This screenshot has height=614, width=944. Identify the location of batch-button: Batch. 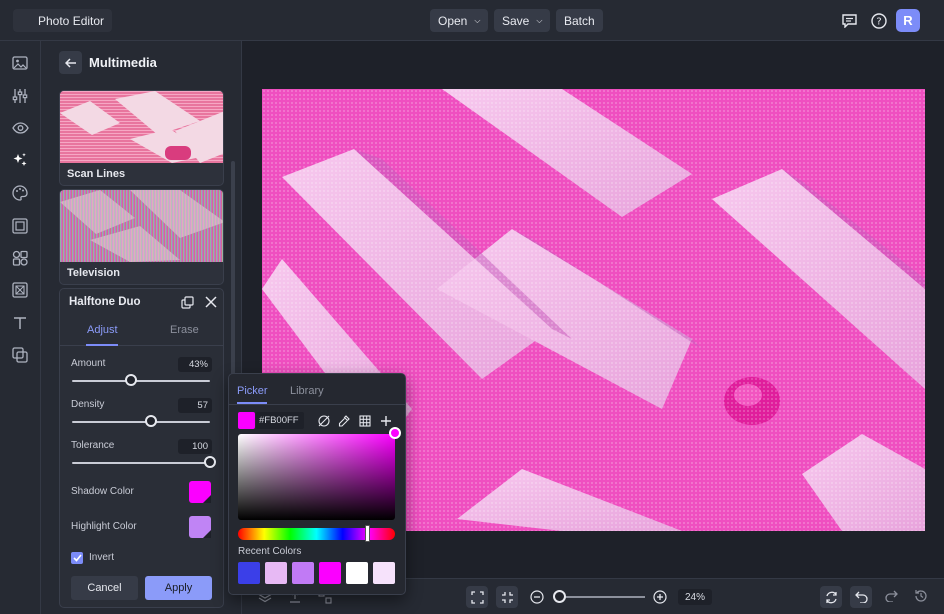
(579, 20).